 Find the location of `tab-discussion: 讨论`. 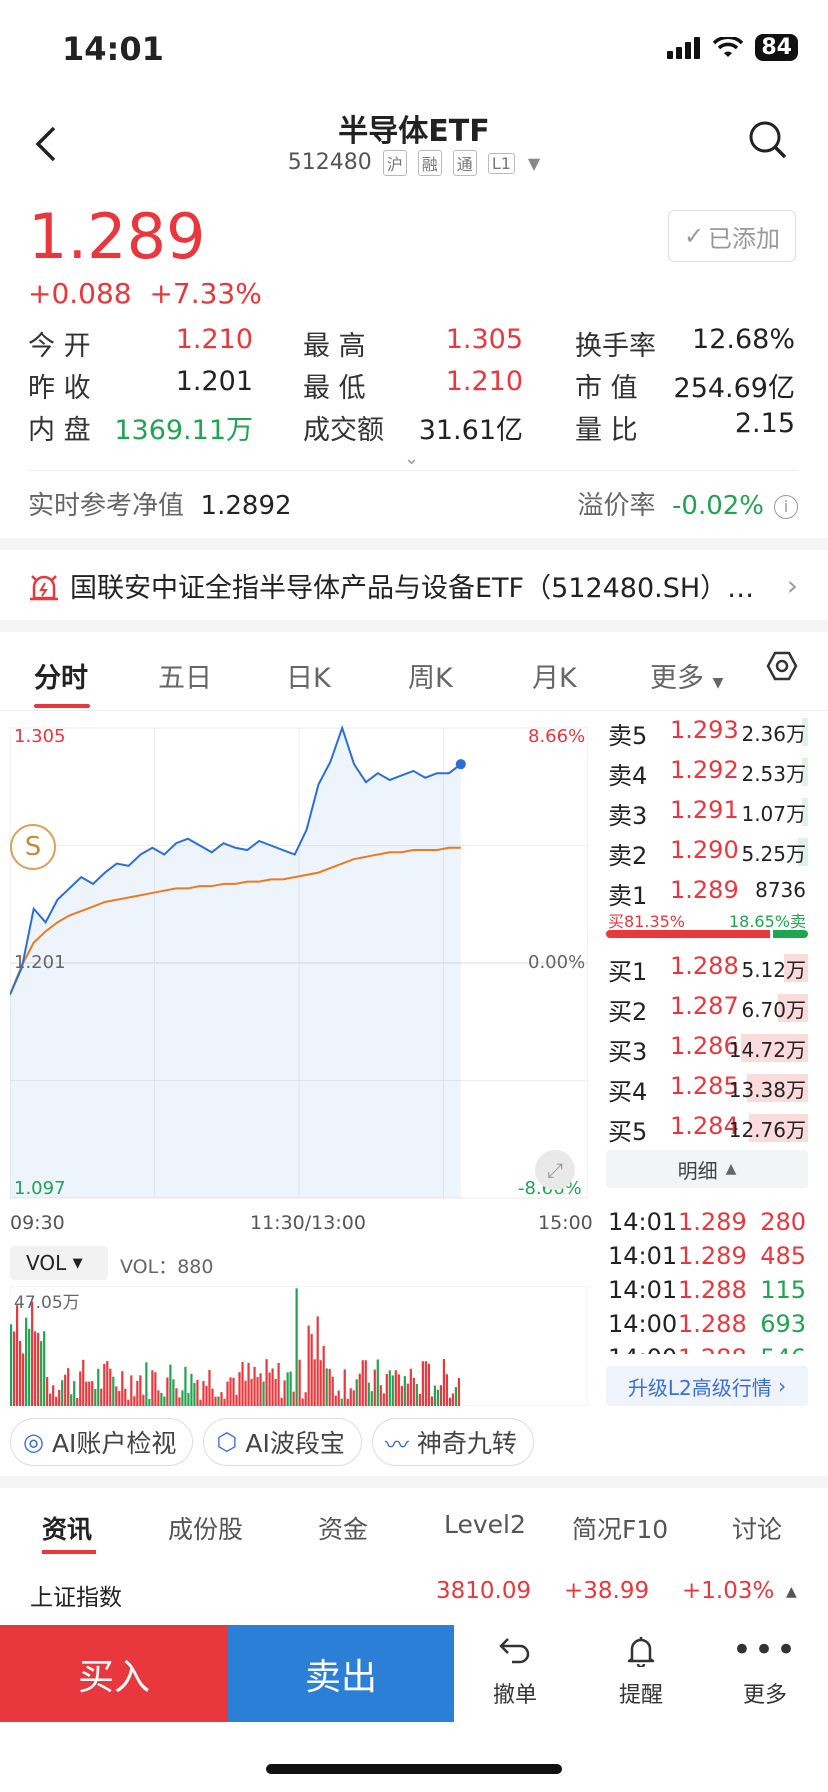

tab-discussion: 讨论 is located at coordinates (757, 1528).